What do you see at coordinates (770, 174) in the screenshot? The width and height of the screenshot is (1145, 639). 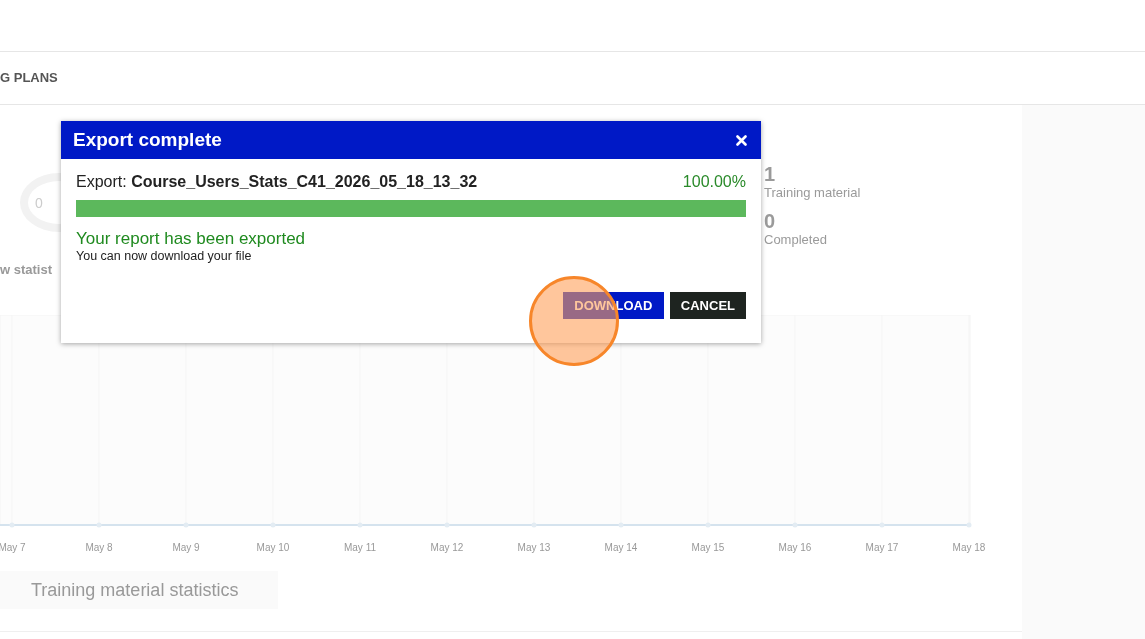 I see `stat-value: 1` at bounding box center [770, 174].